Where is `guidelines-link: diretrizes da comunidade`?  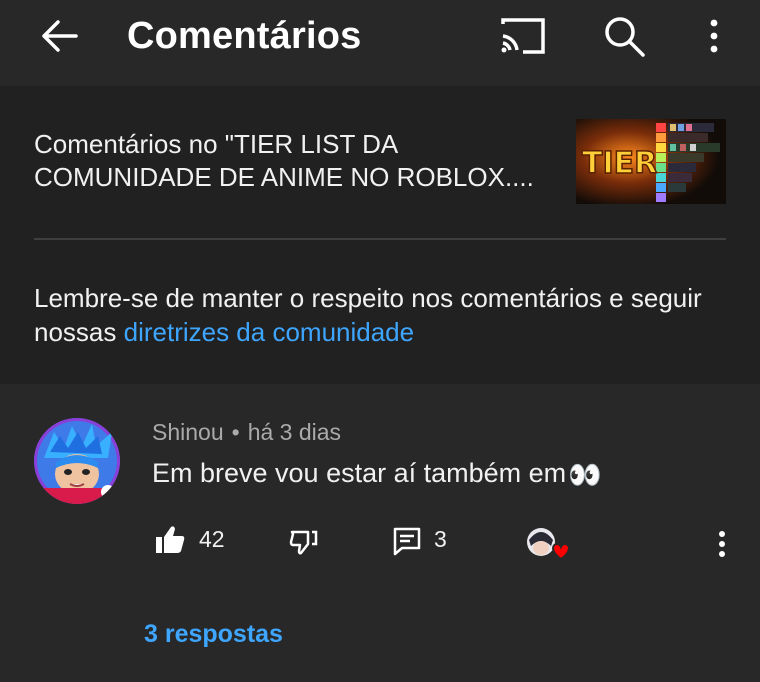
guidelines-link: diretrizes da comunidade is located at coordinates (269, 332).